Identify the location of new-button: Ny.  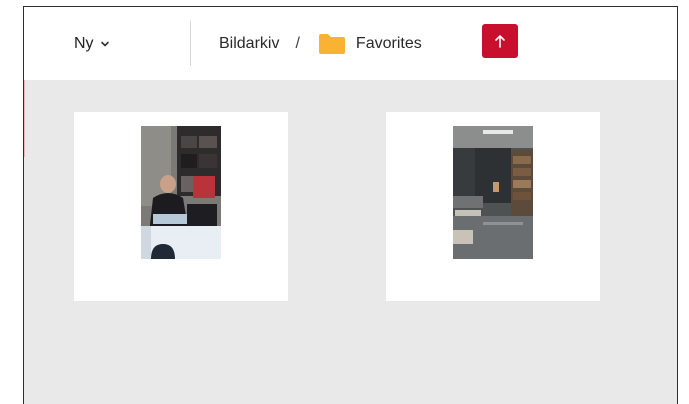
(92, 44).